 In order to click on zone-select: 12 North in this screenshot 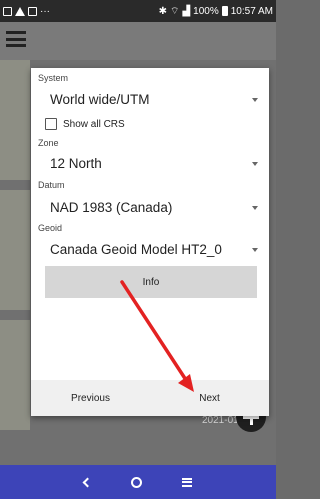, I will do `click(156, 163)`.